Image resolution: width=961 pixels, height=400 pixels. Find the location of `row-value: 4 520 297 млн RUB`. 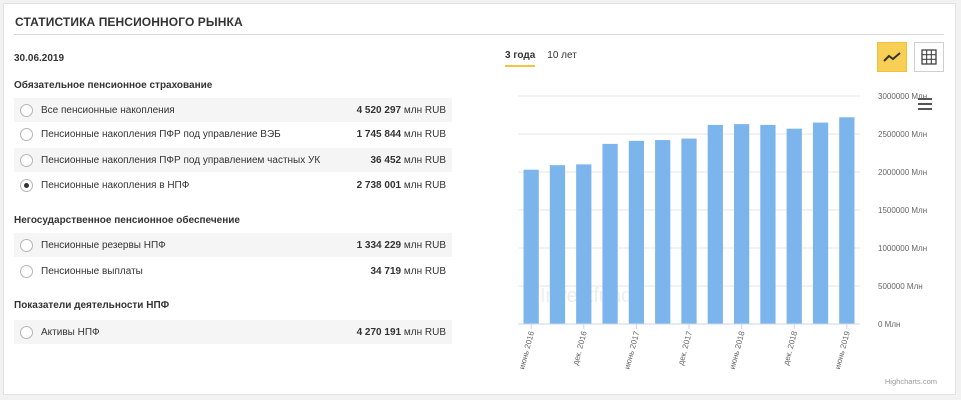

row-value: 4 520 297 млн RUB is located at coordinates (401, 110).